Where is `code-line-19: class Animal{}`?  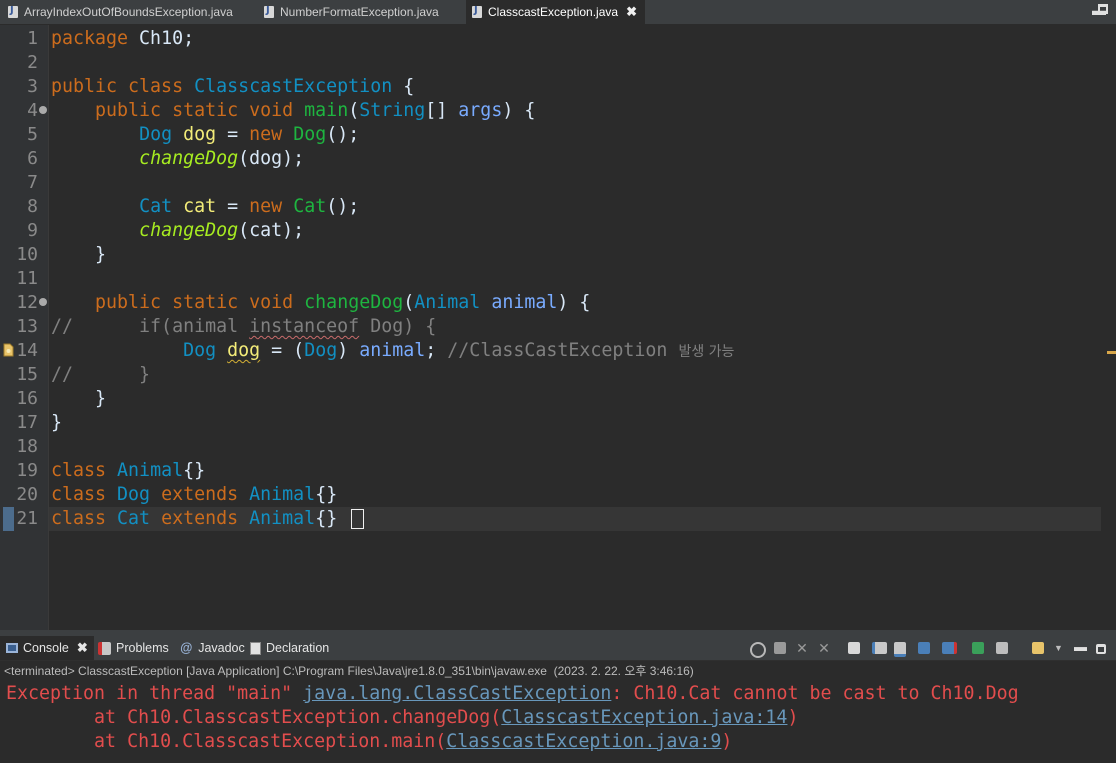
code-line-19: class Animal{} is located at coordinates (128, 470).